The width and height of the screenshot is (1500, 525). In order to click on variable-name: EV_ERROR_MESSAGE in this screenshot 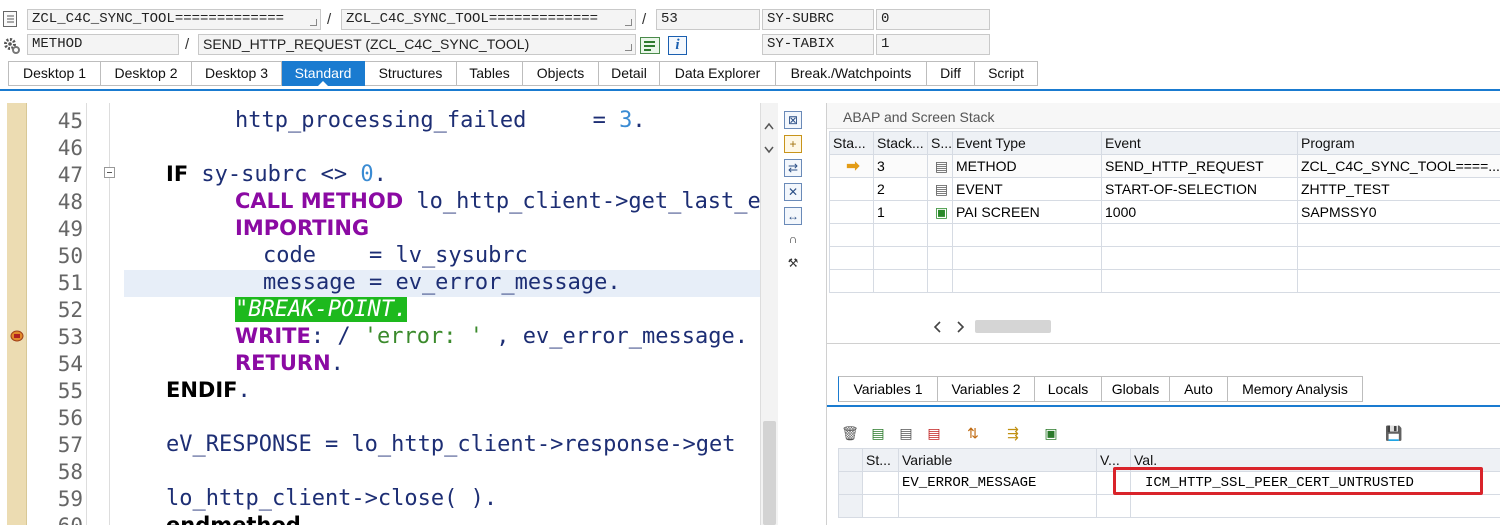, I will do `click(997, 483)`.